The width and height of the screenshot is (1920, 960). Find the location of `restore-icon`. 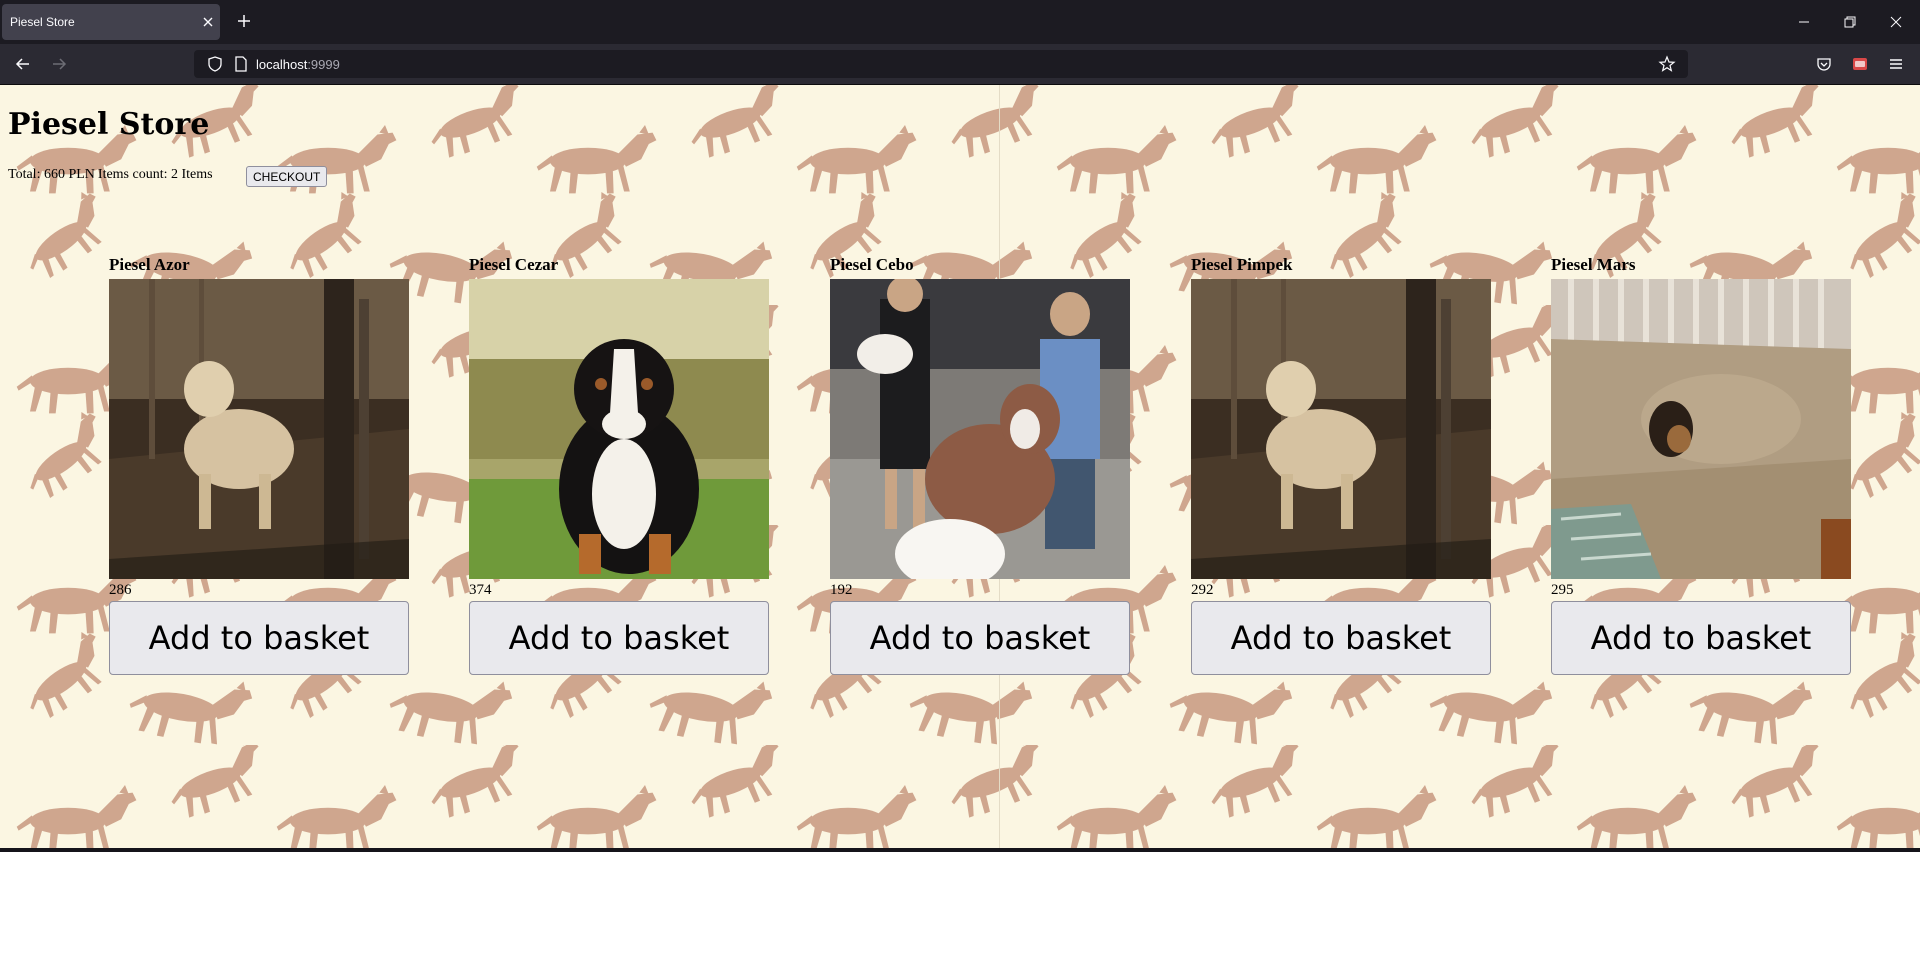

restore-icon is located at coordinates (1850, 22).